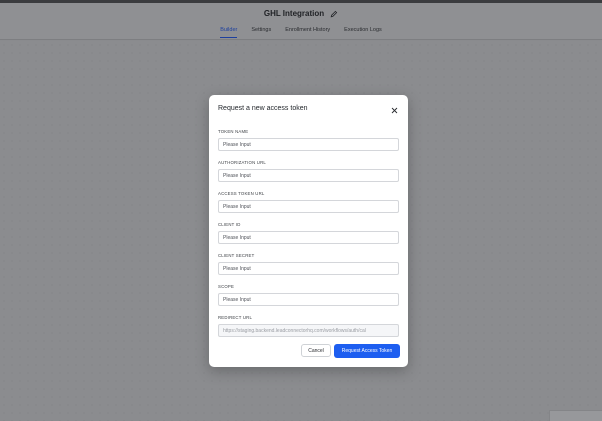 This screenshot has height=421, width=602. I want to click on authorization-url-label: AUTHORIZATION URL, so click(242, 162).